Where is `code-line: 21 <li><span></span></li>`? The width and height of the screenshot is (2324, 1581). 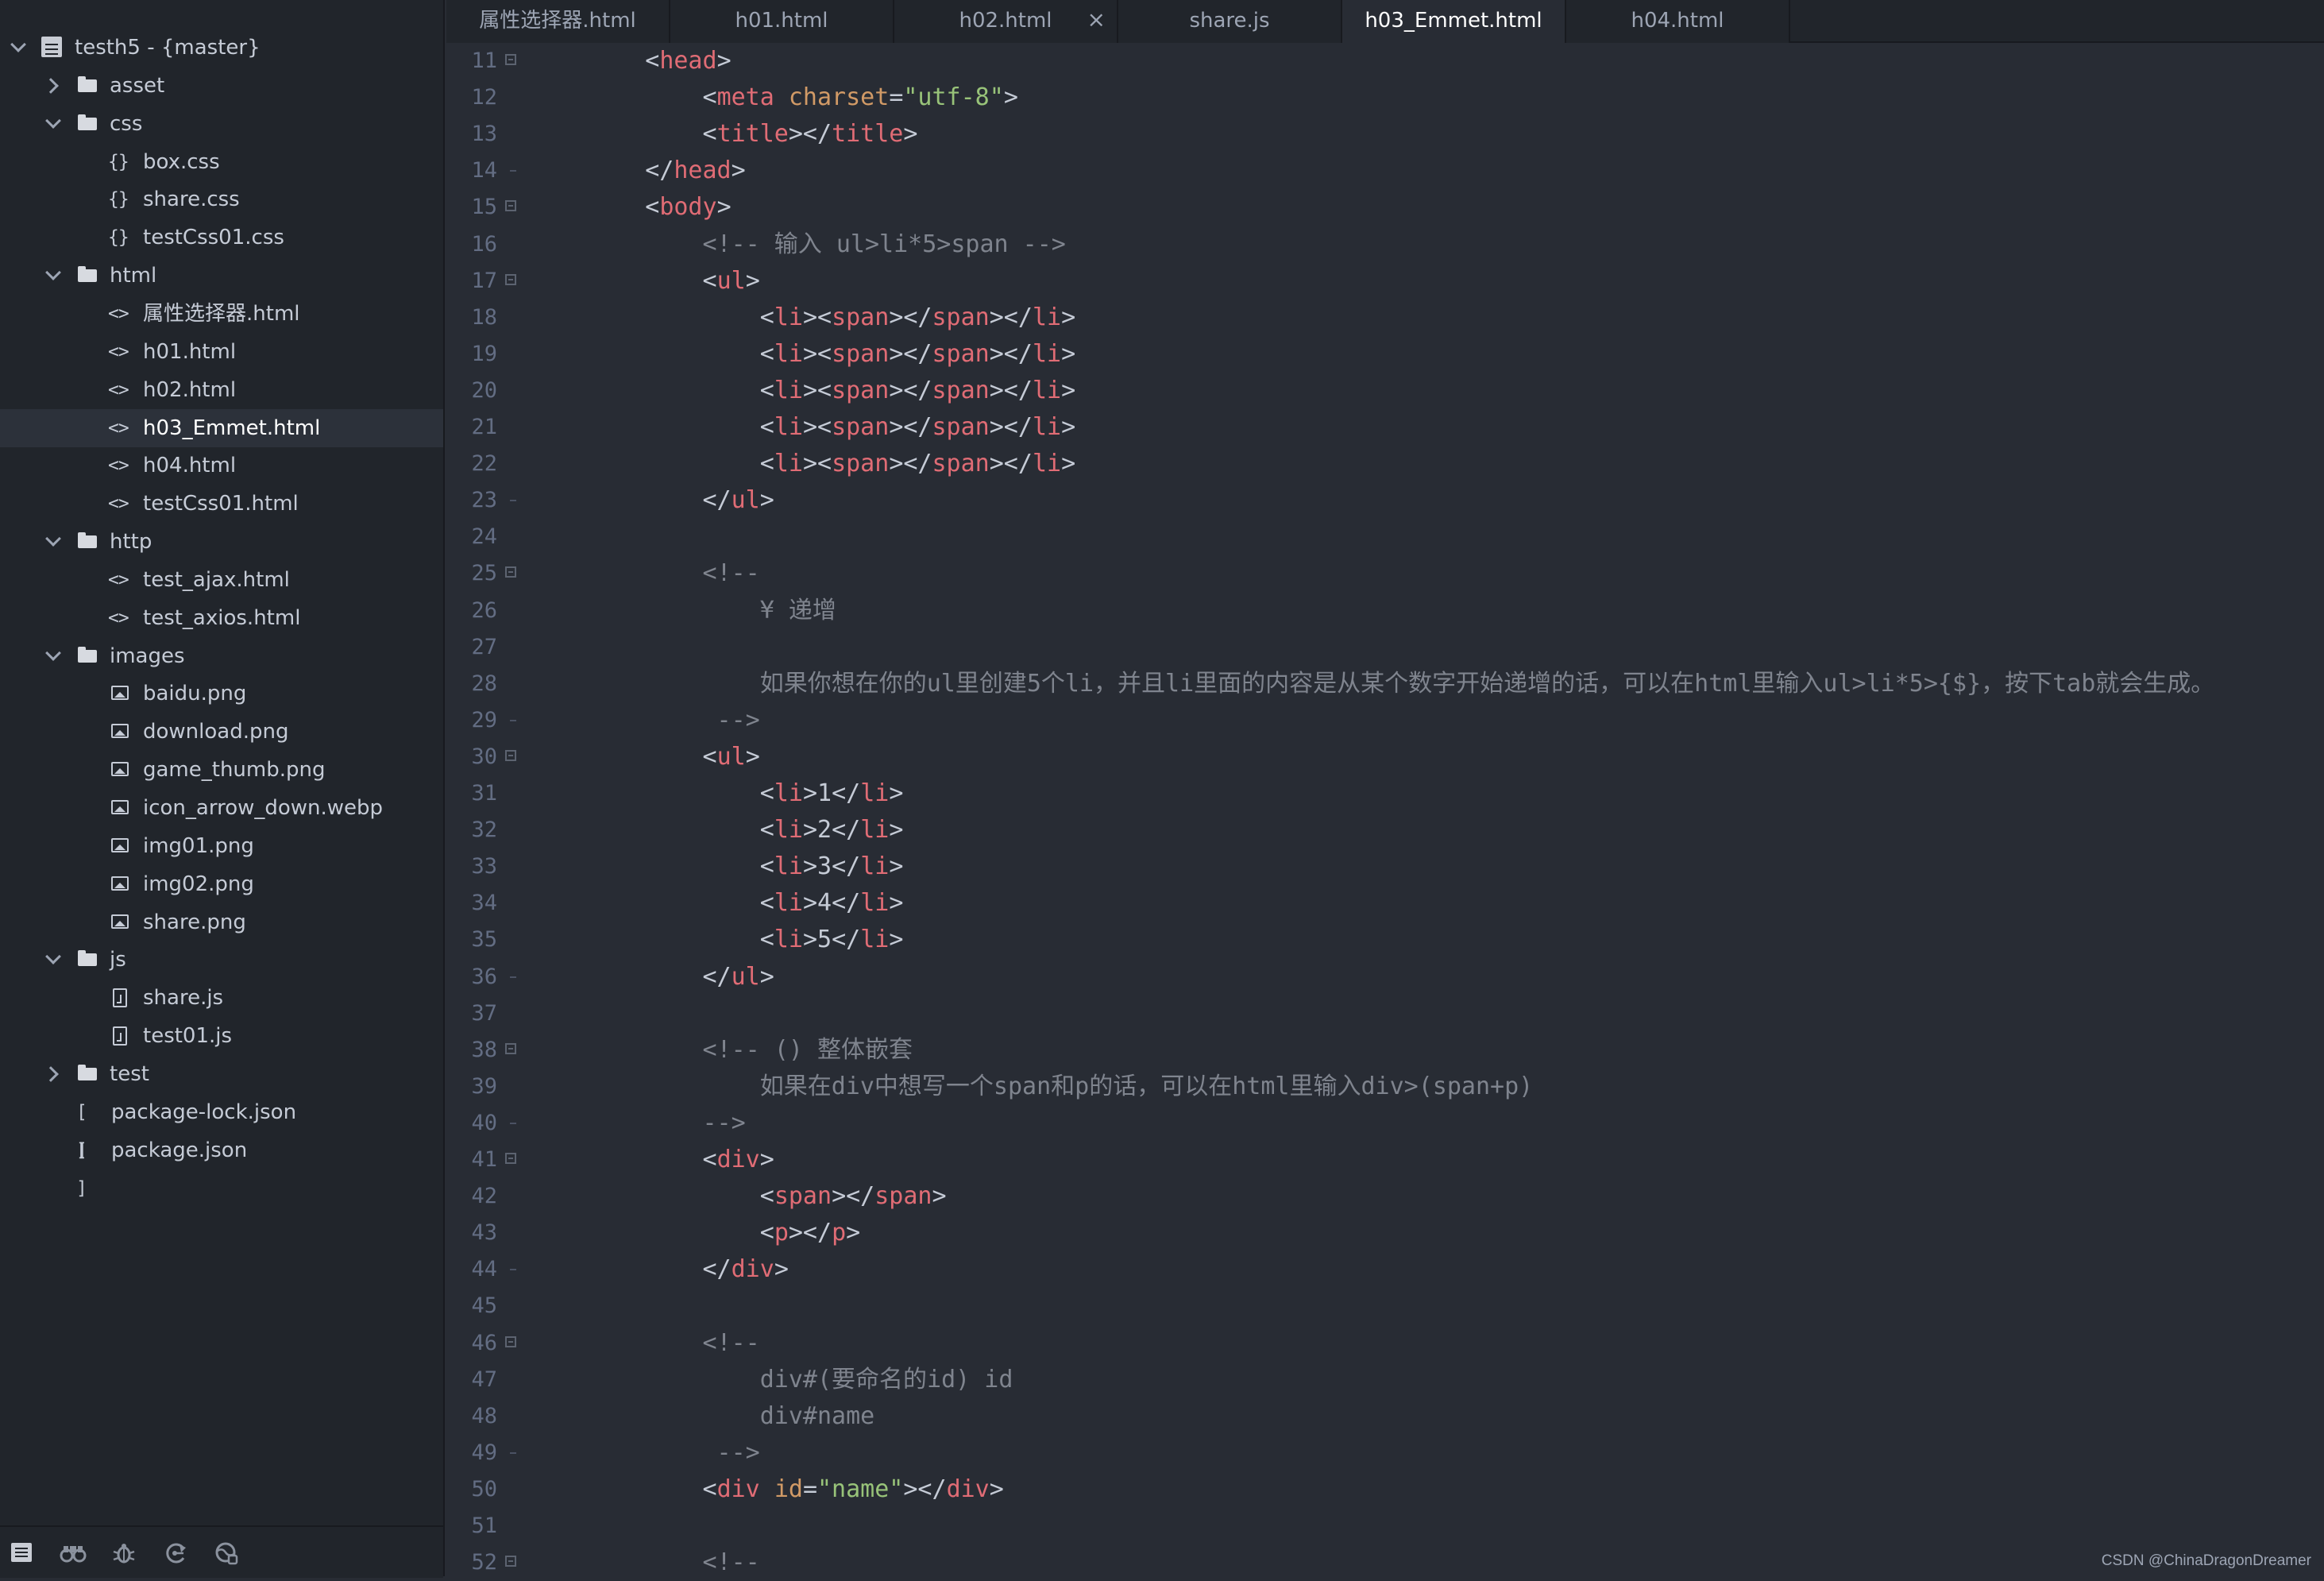
code-line: 21 <li><span></span></li> is located at coordinates (1385, 427).